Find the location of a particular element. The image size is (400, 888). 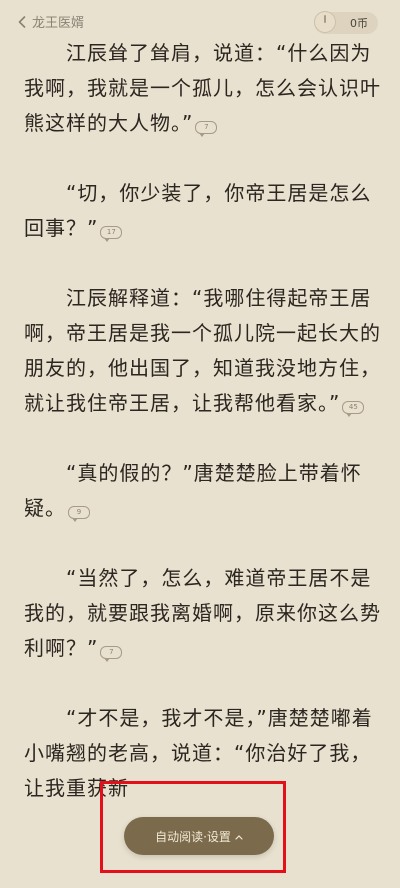

coin-count: 0币 is located at coordinates (359, 23).